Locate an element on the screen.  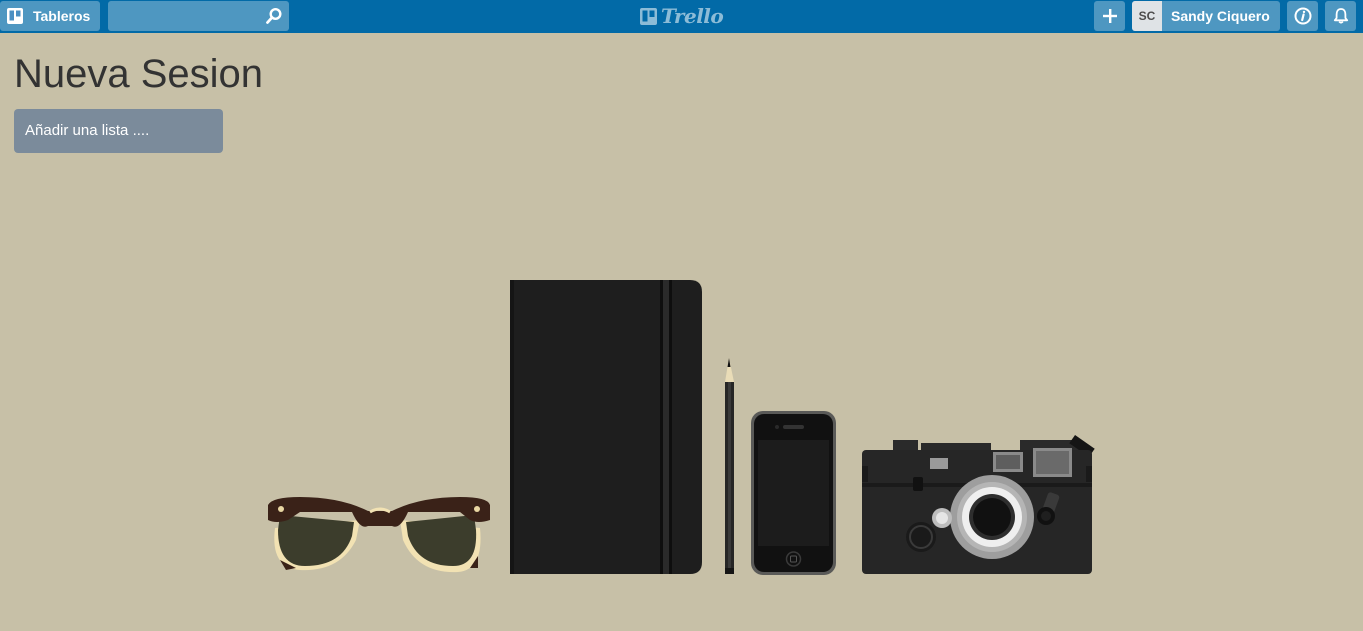
sunglasses-image is located at coordinates (379, 535).